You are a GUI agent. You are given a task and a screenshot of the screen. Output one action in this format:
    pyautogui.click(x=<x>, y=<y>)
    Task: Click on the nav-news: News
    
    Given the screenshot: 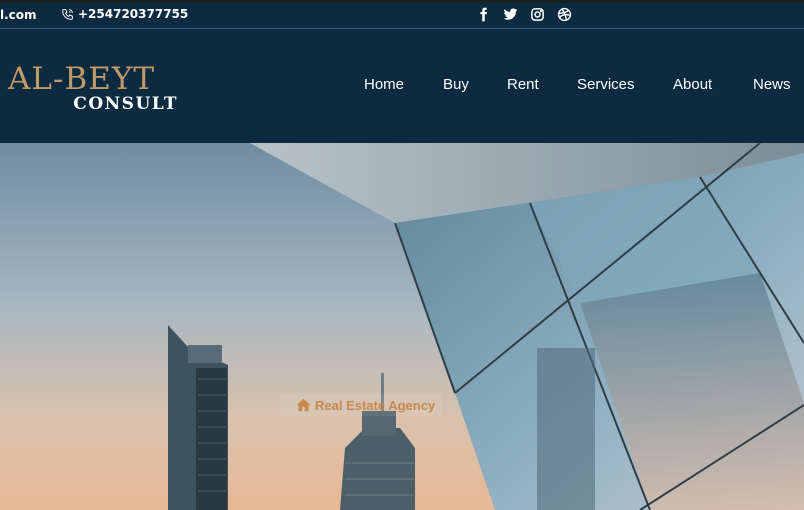 What is the action you would take?
    pyautogui.click(x=772, y=84)
    